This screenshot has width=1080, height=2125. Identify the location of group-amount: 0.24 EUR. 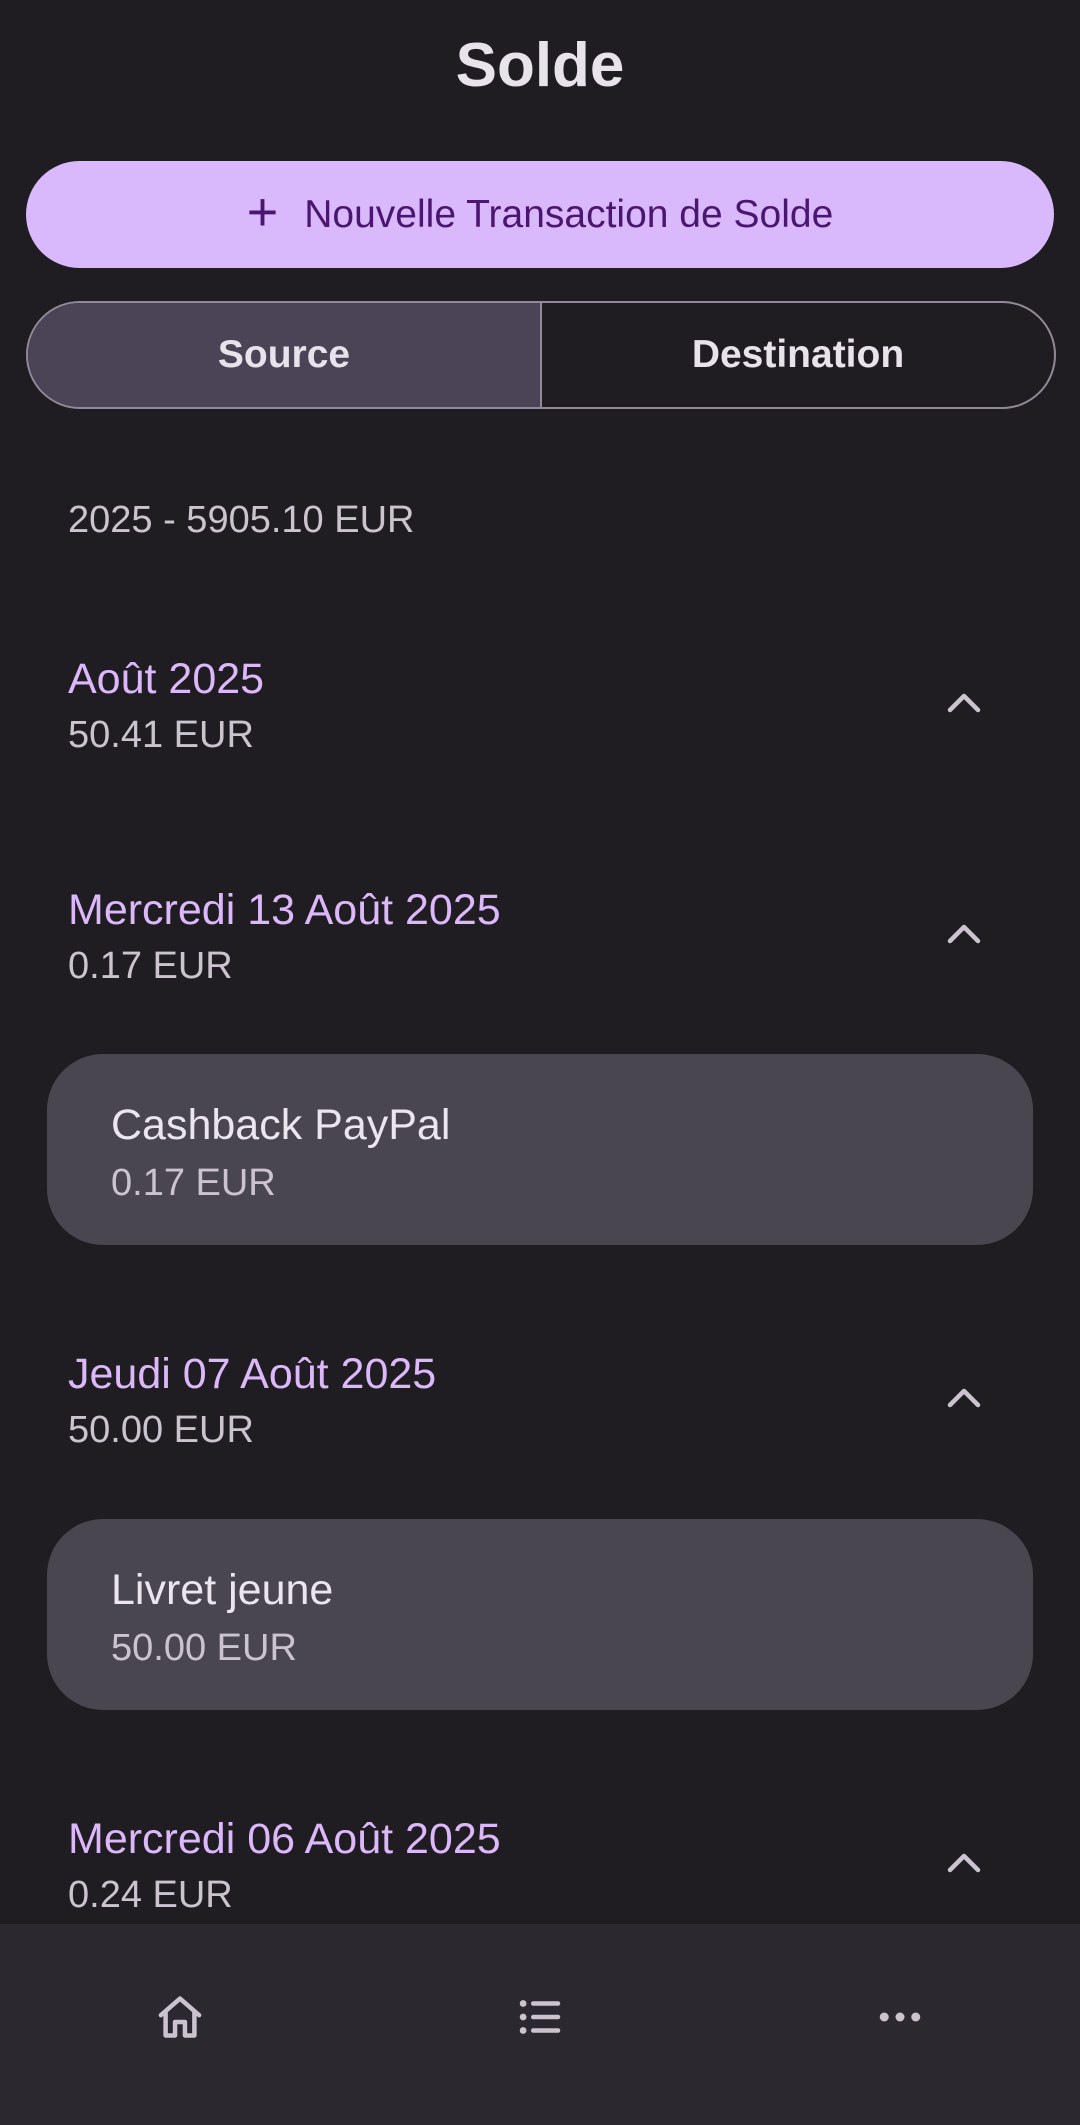
(150, 1895).